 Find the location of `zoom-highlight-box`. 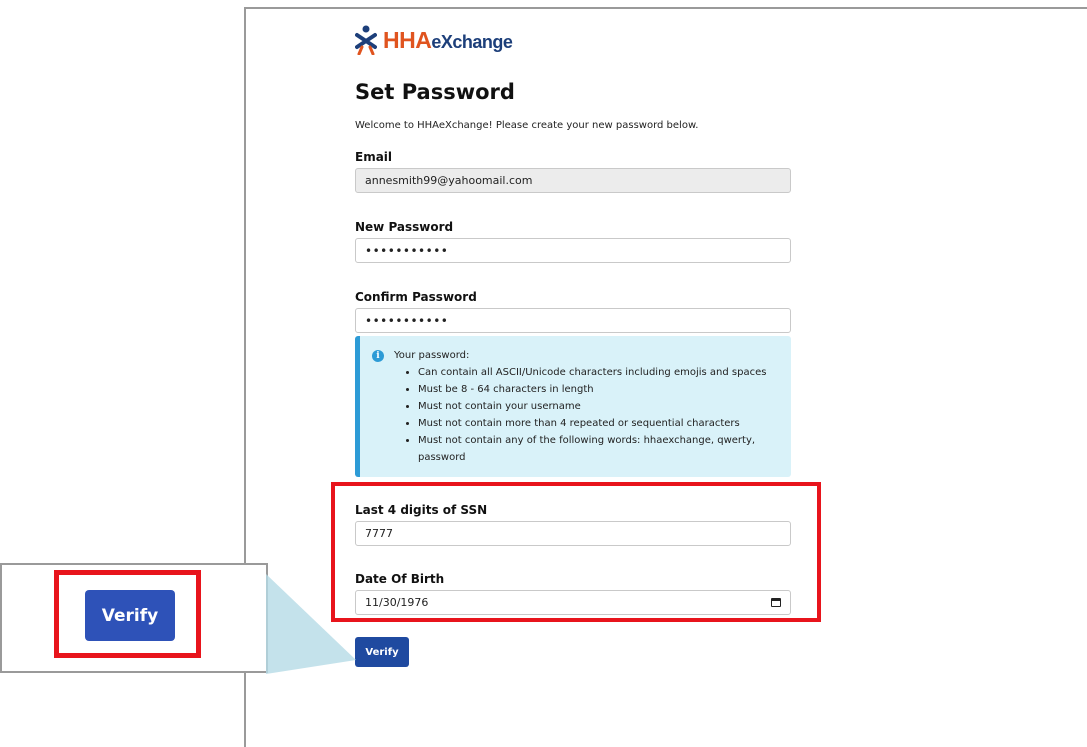

zoom-highlight-box is located at coordinates (127, 614).